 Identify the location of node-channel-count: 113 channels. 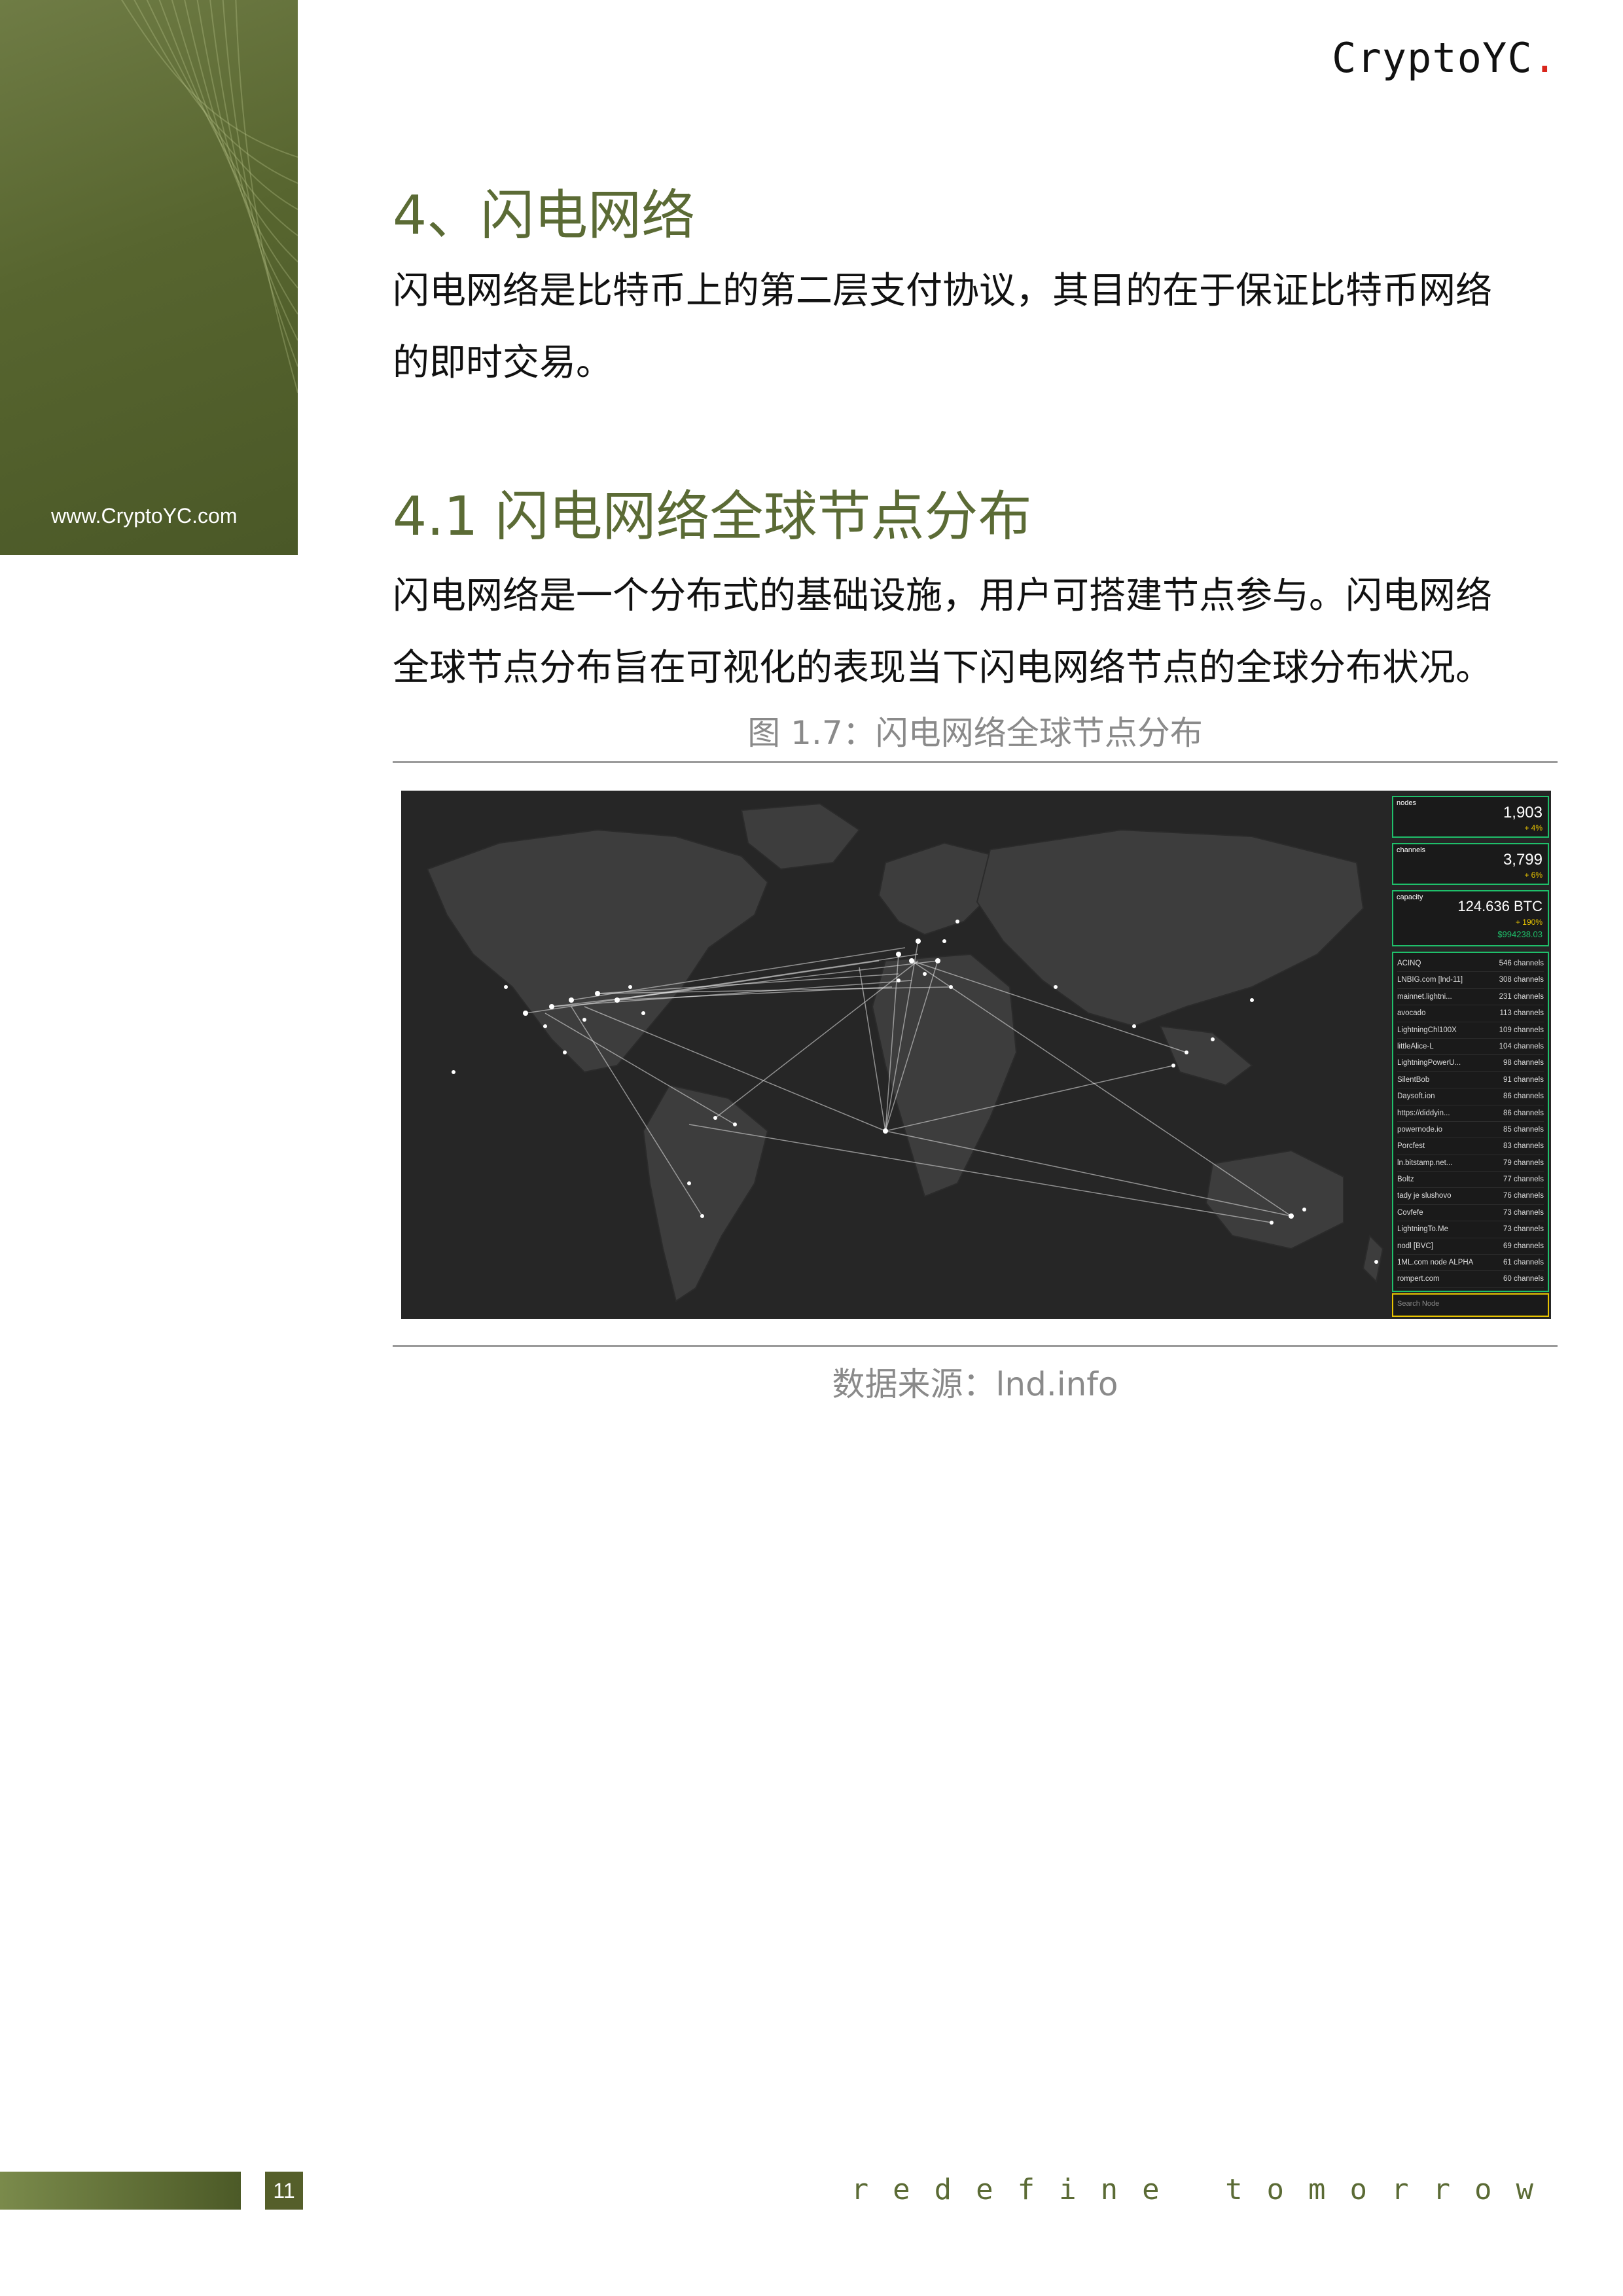
(1522, 1013).